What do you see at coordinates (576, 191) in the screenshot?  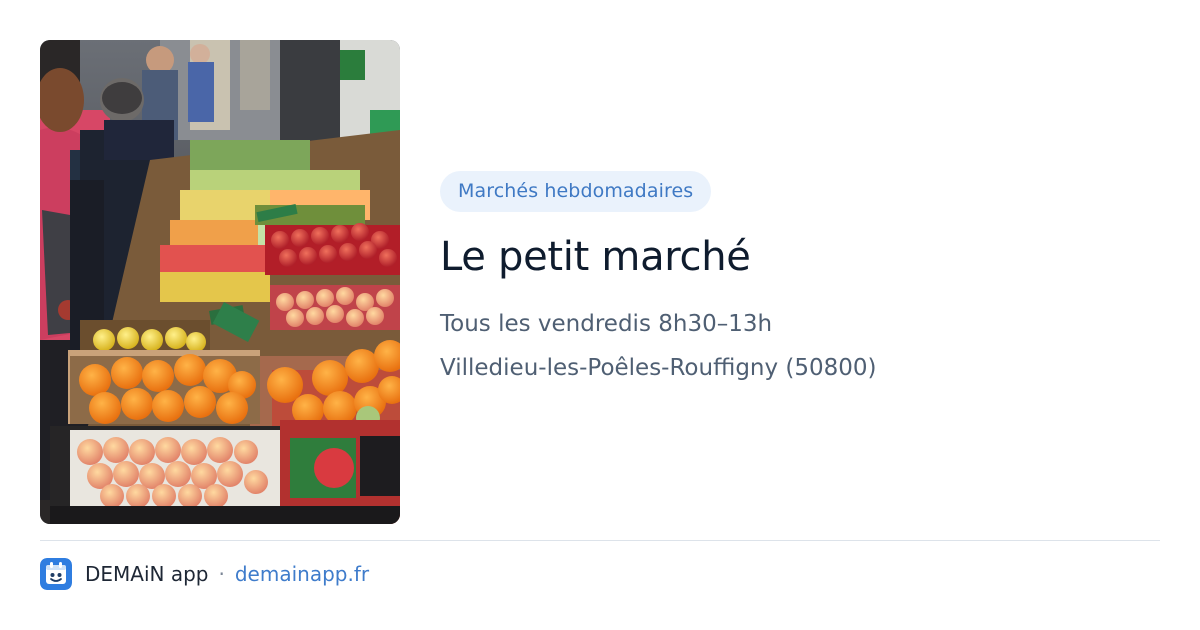 I see `category-badge: Marchés hebdomadaires` at bounding box center [576, 191].